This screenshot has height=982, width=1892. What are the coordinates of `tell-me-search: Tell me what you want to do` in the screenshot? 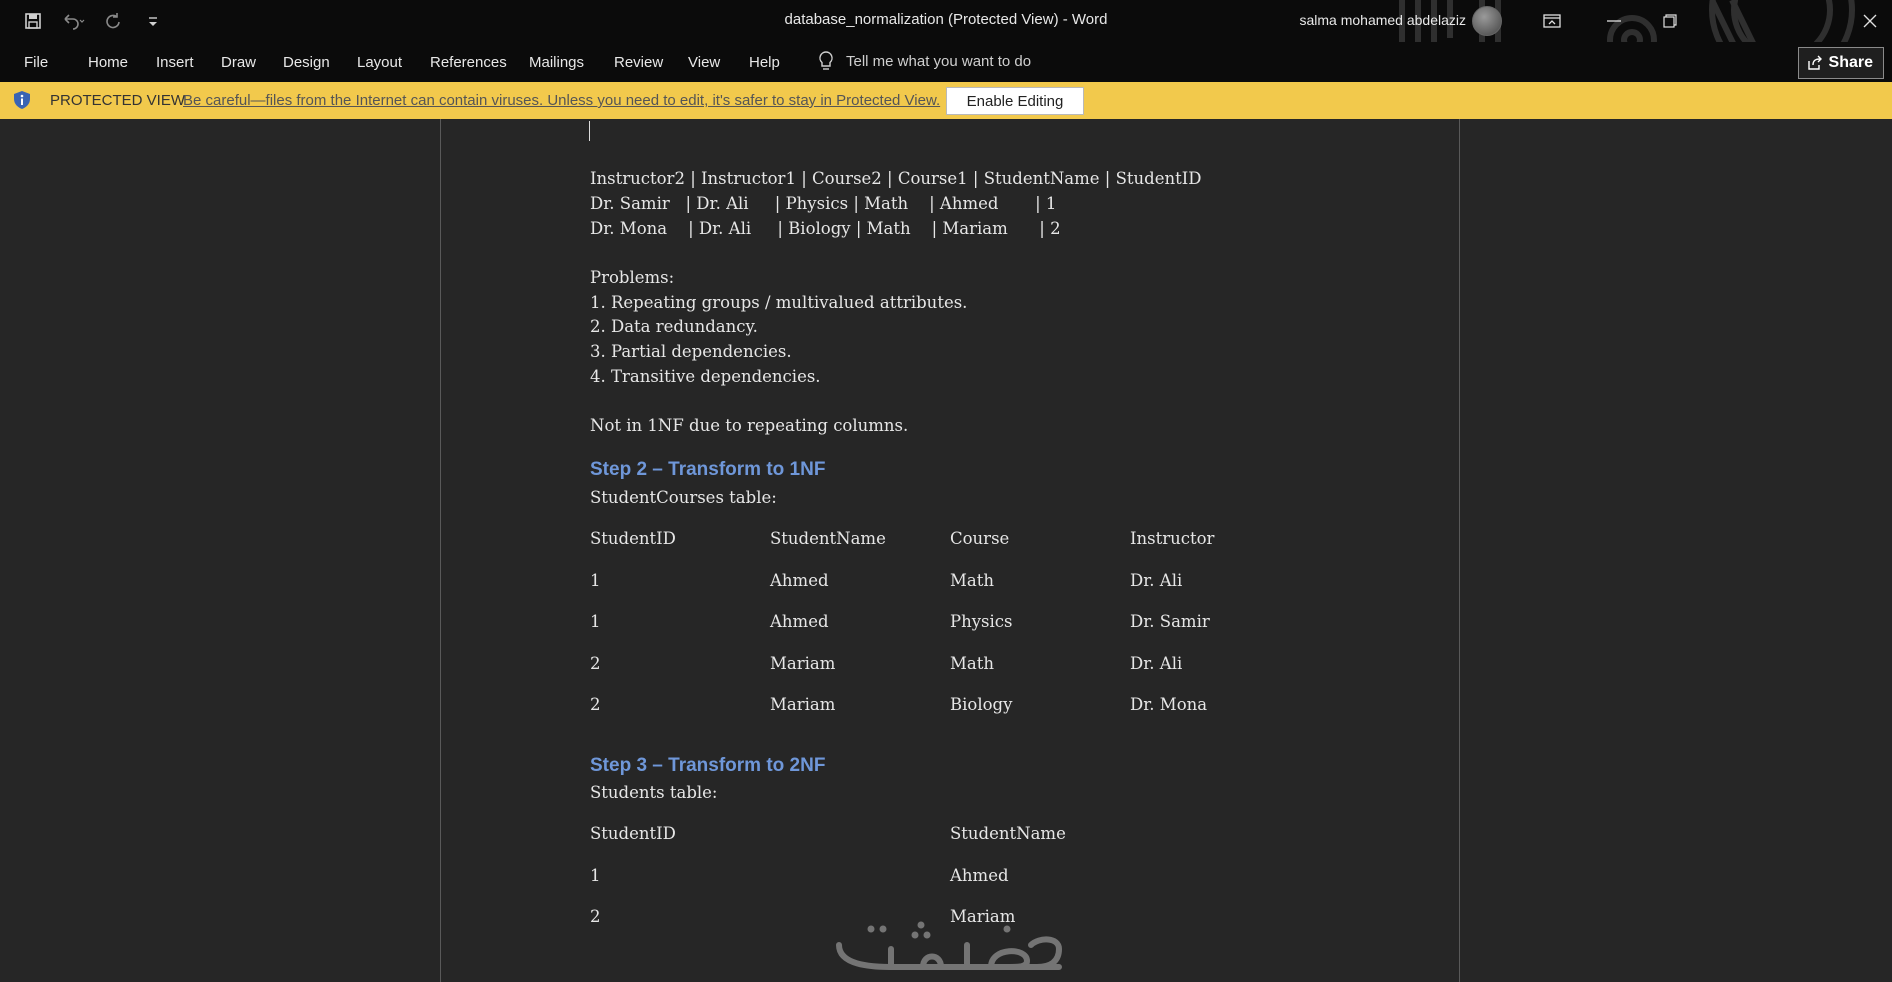 It's located at (924, 61).